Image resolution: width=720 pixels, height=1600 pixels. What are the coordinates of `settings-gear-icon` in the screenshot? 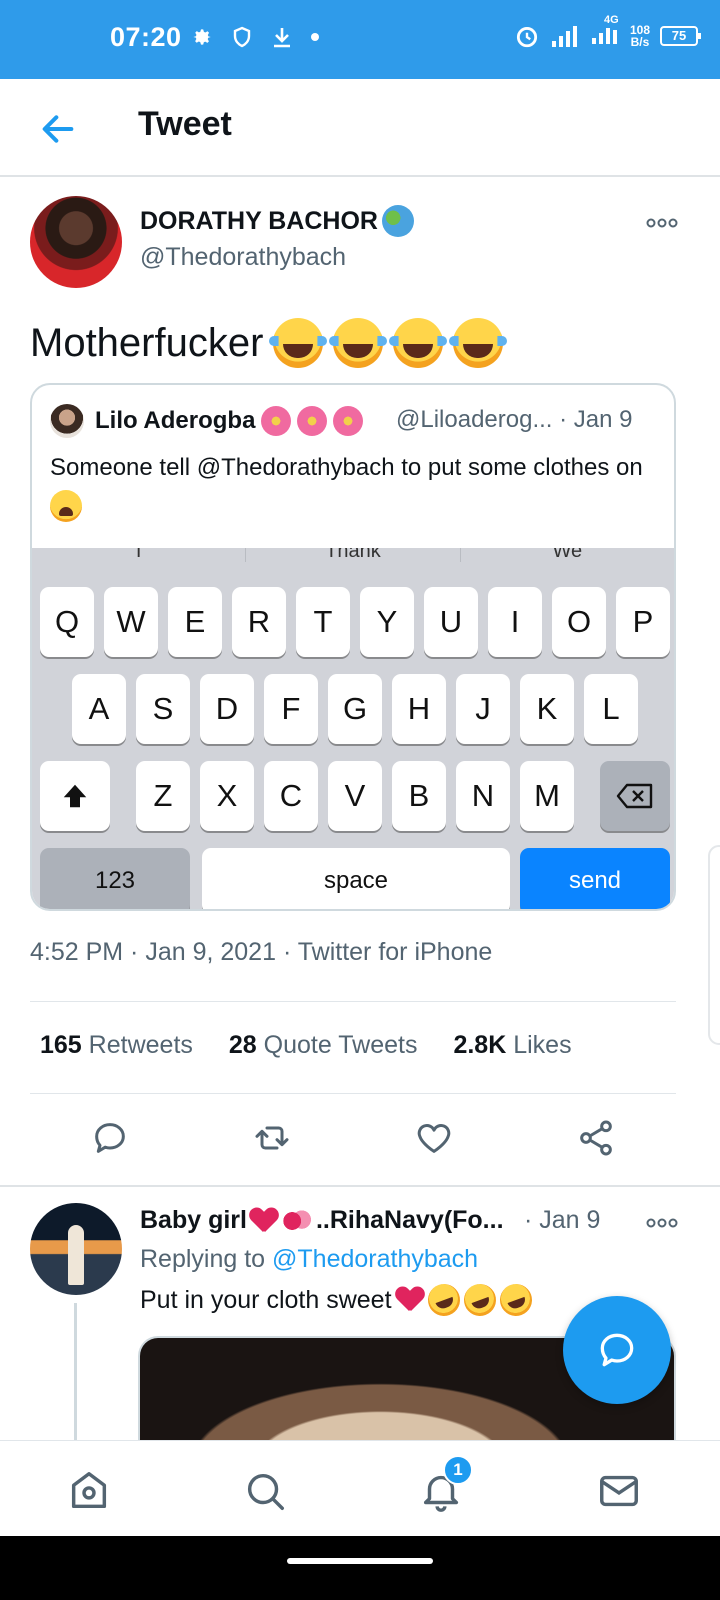 It's located at (202, 37).